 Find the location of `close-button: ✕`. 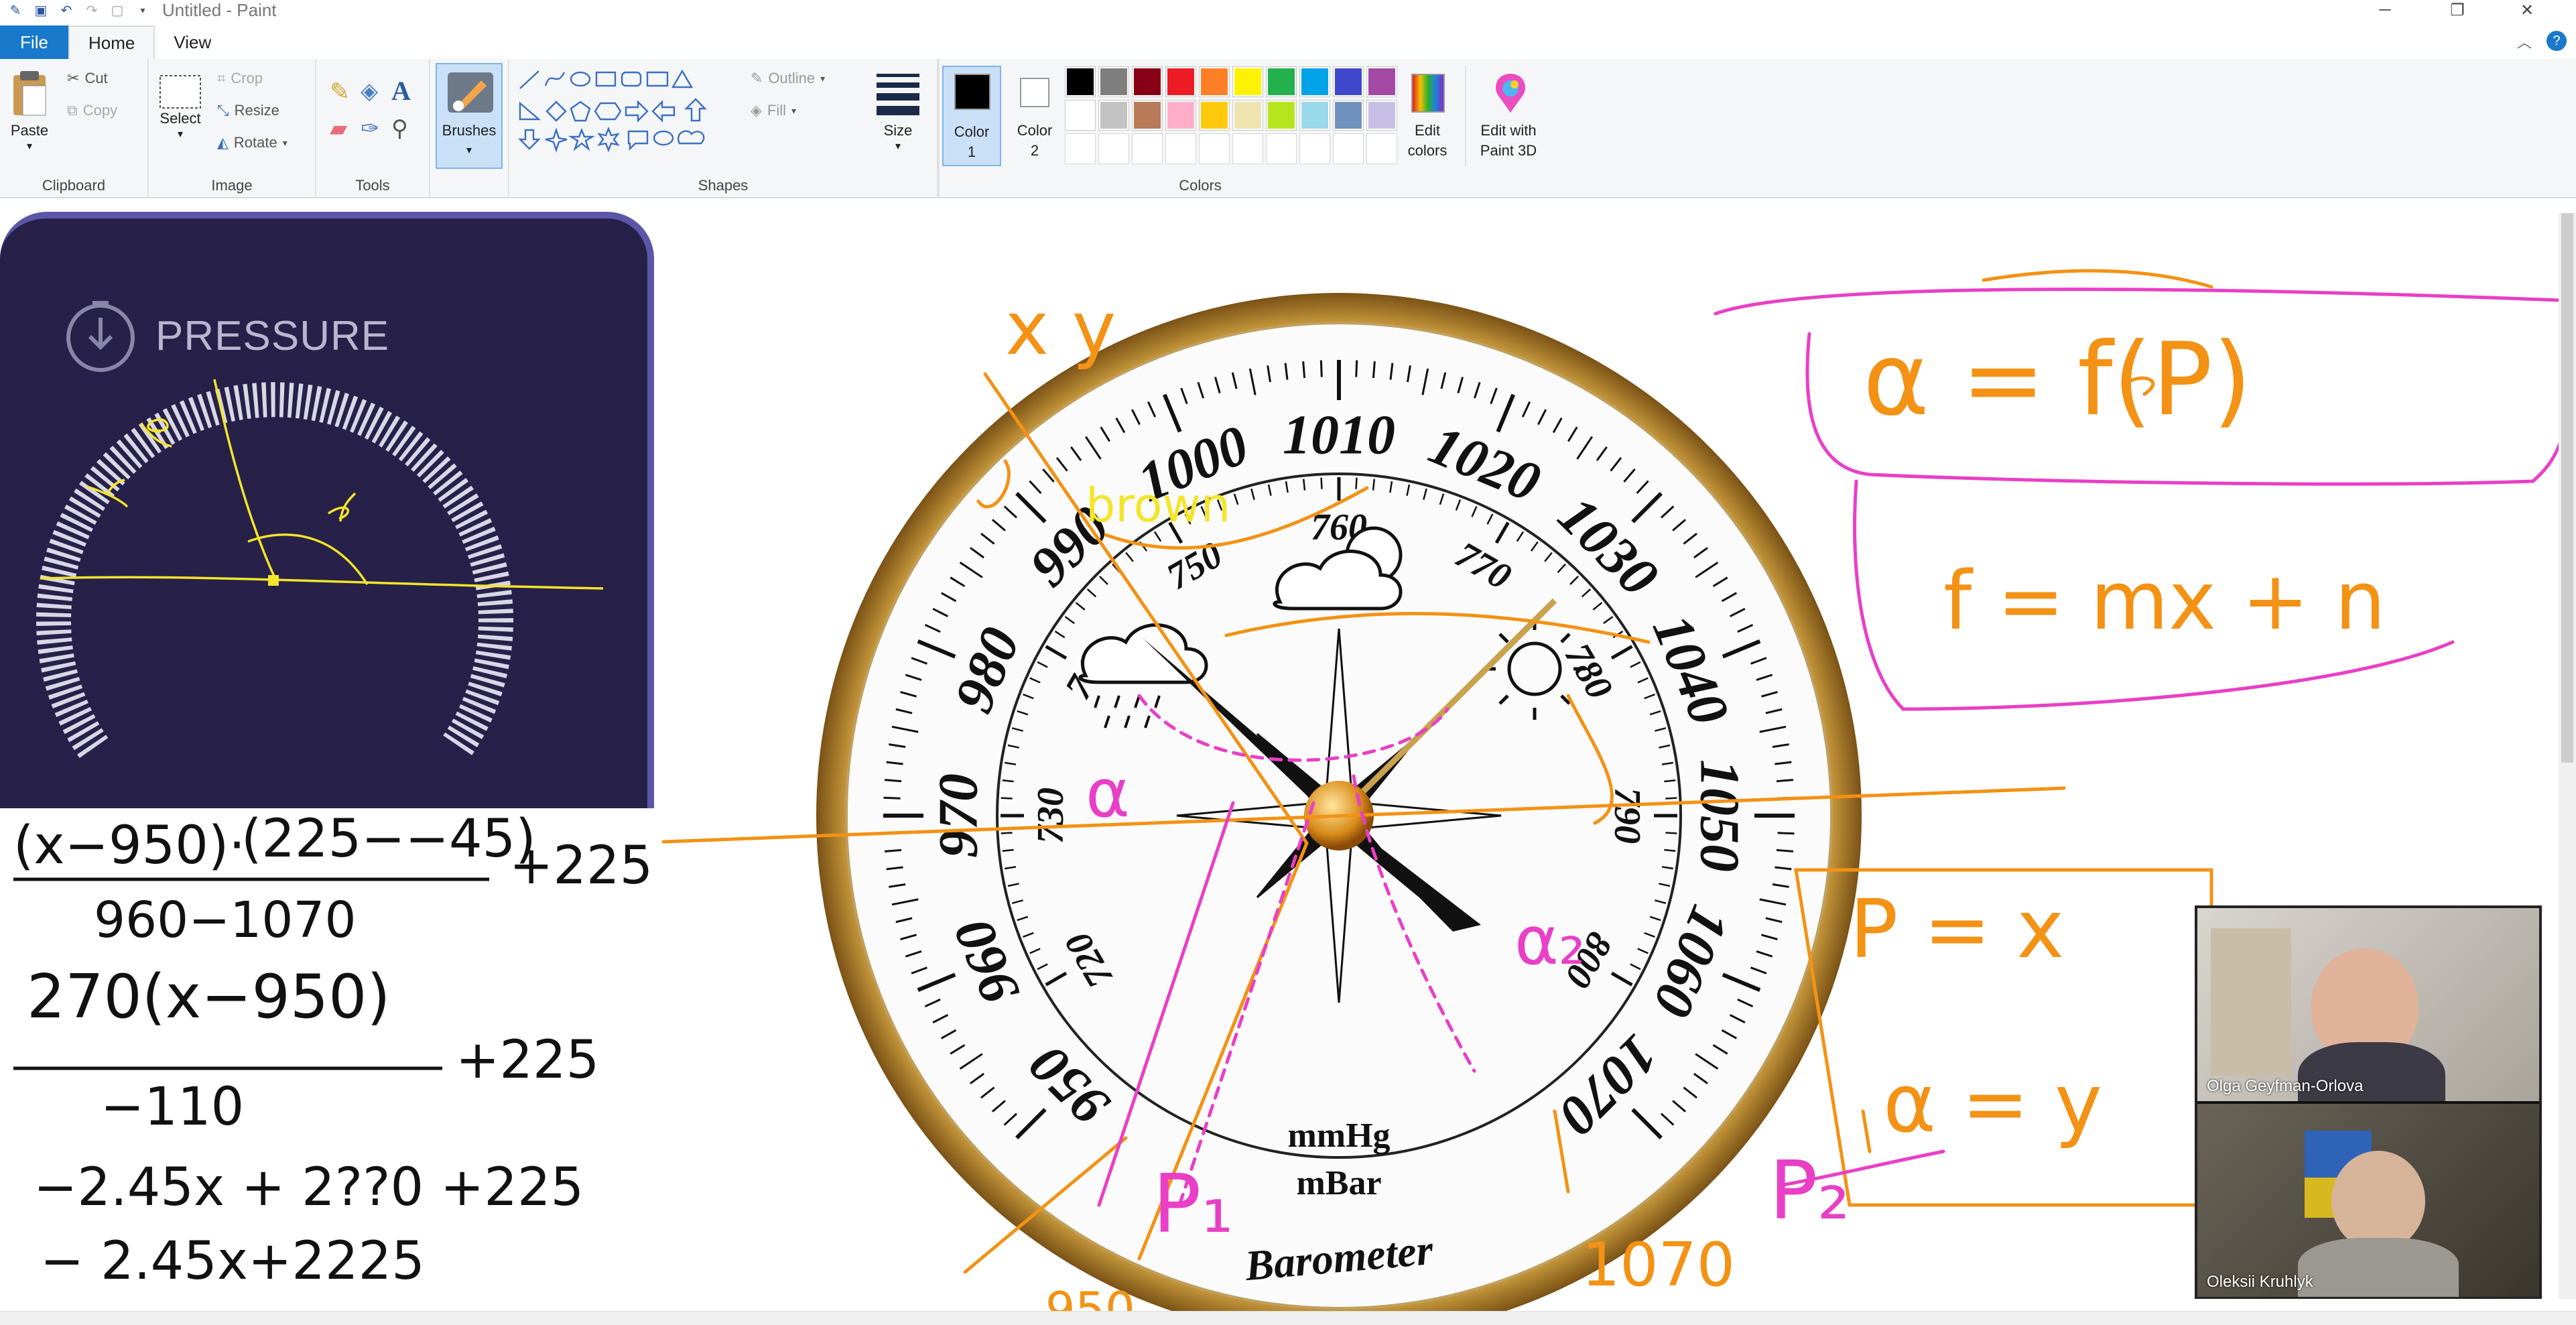

close-button: ✕ is located at coordinates (2527, 10).